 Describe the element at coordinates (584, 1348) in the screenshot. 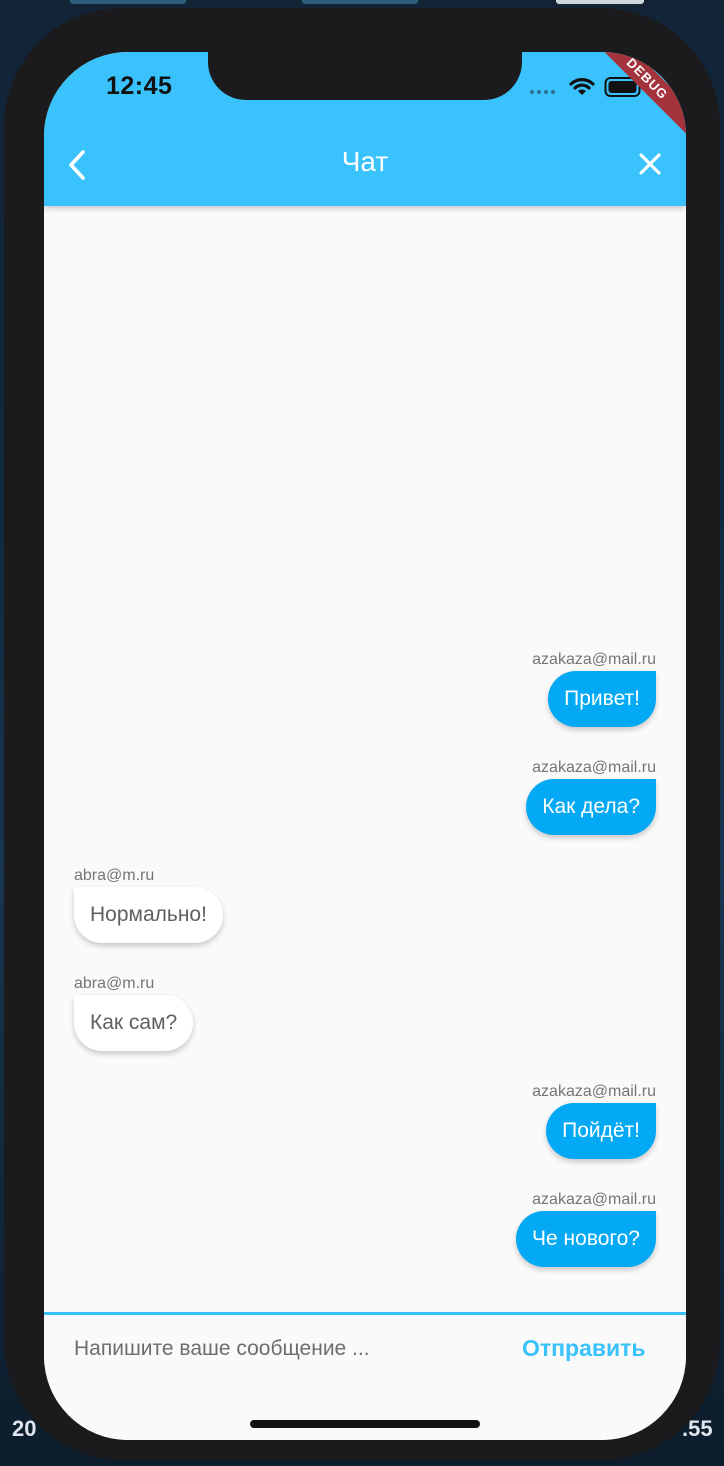

I see `send-button: Отправить` at that location.